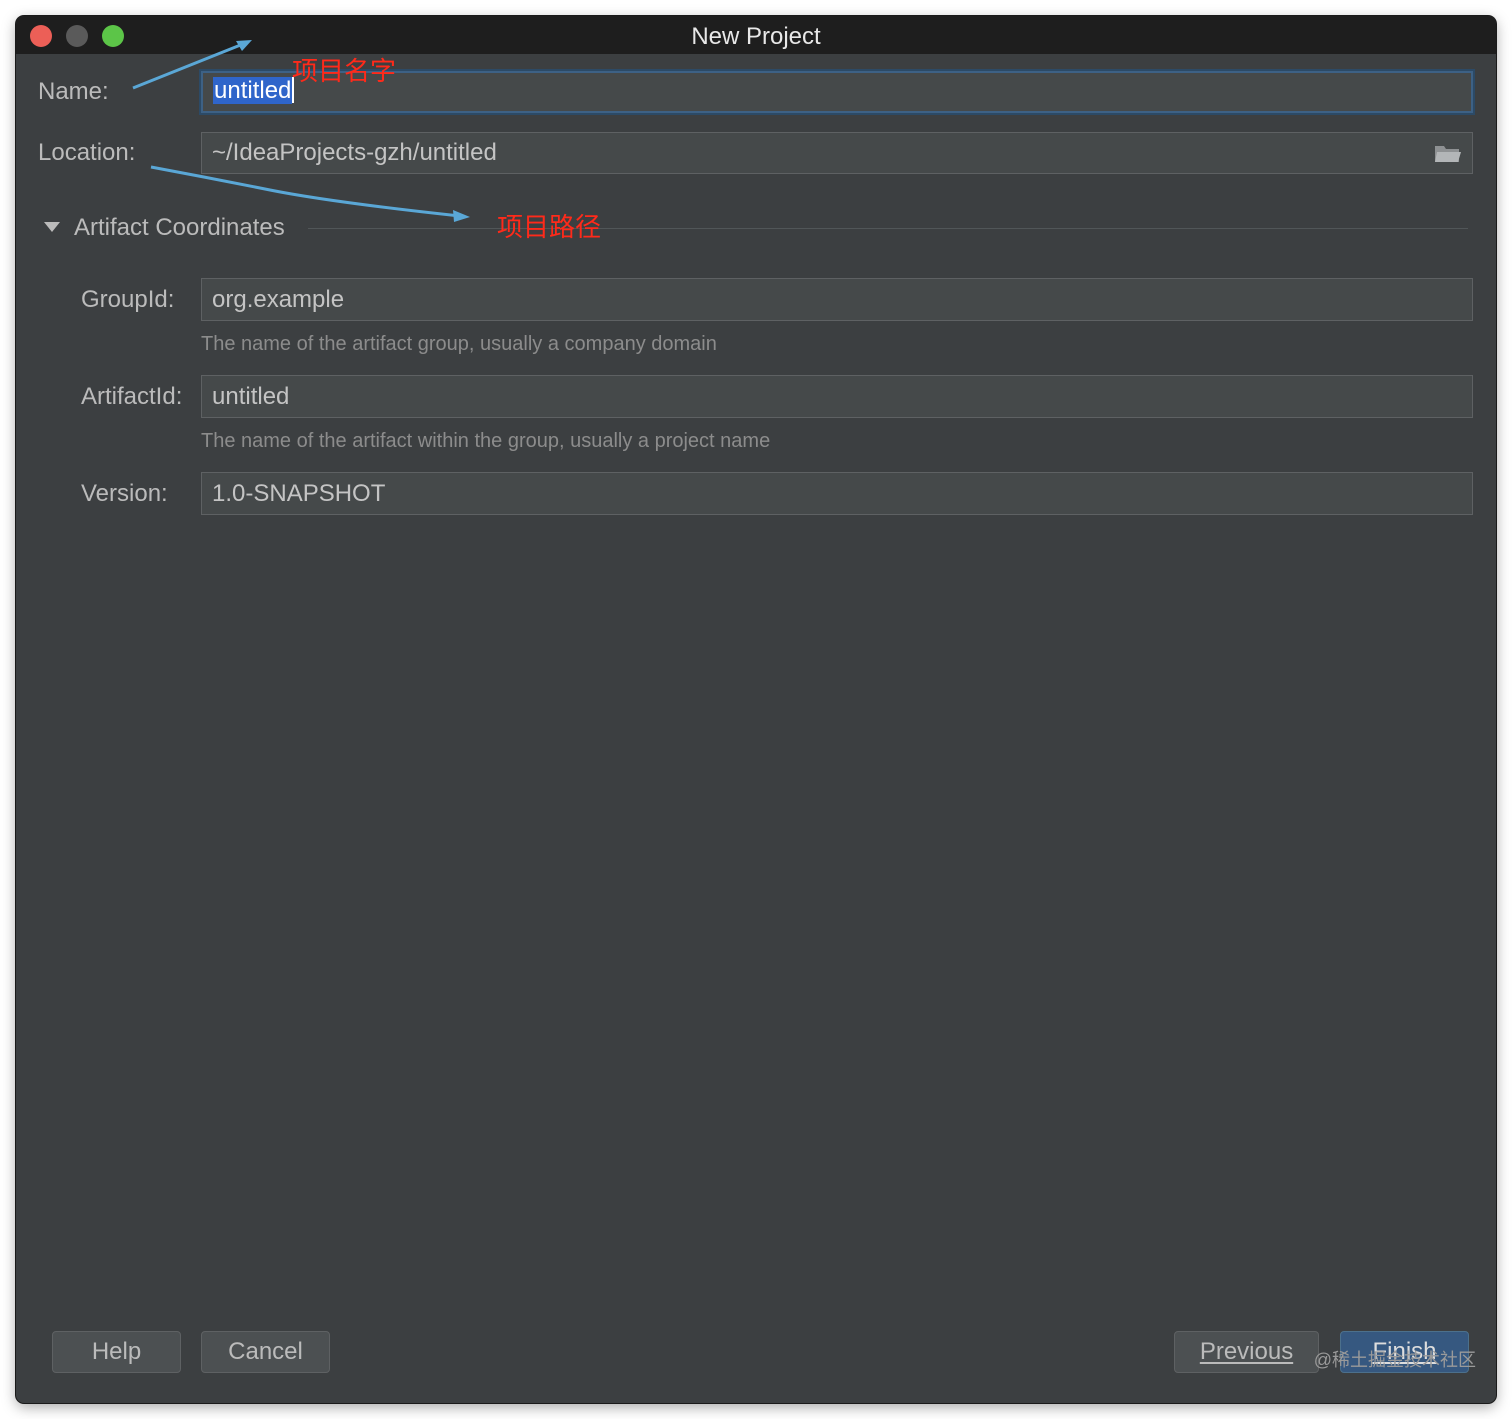 The image size is (1512, 1419). What do you see at coordinates (549, 227) in the screenshot?
I see `path-annotation: 项目路径` at bounding box center [549, 227].